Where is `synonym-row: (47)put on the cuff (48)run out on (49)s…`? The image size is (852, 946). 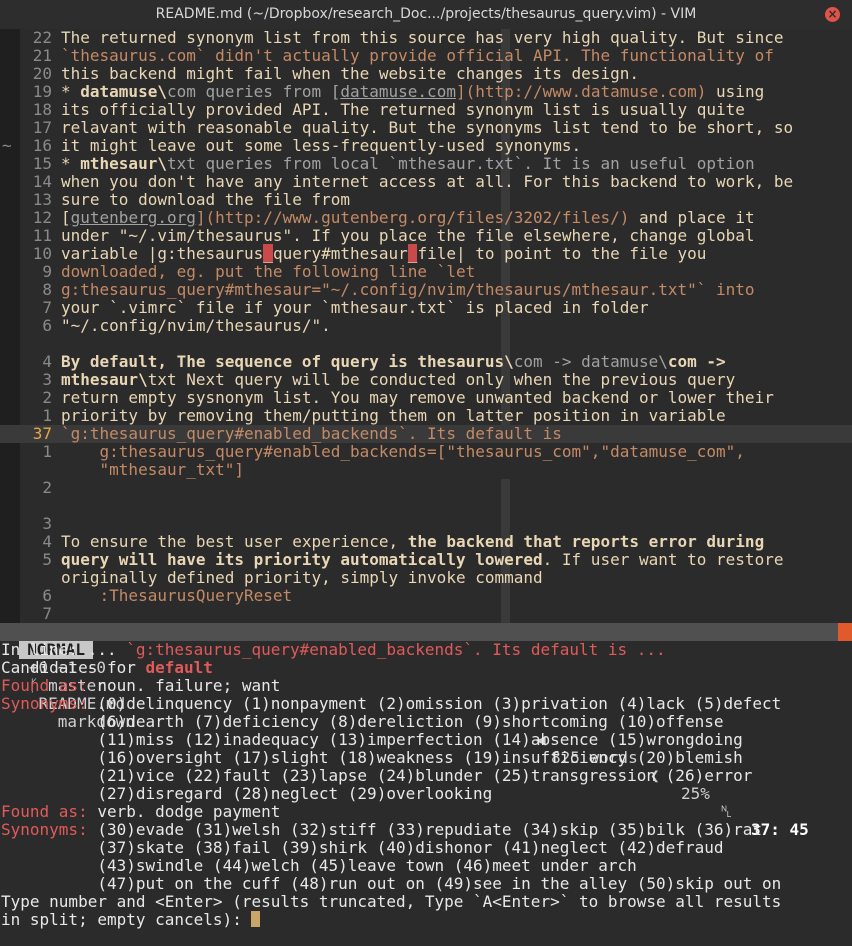 synonym-row: (47)put on the cuff (48)run out on (49)s… is located at coordinates (434, 883).